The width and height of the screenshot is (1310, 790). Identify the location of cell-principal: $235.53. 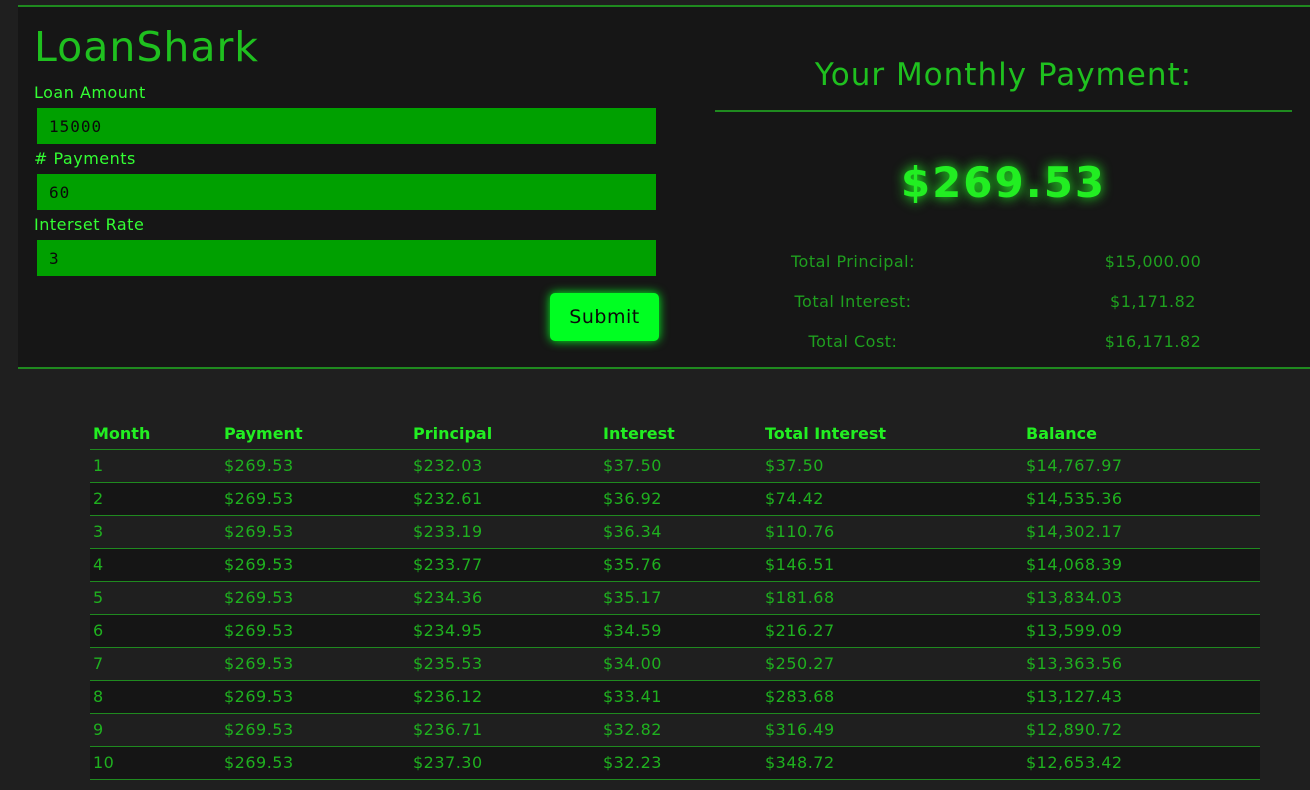
(505, 664).